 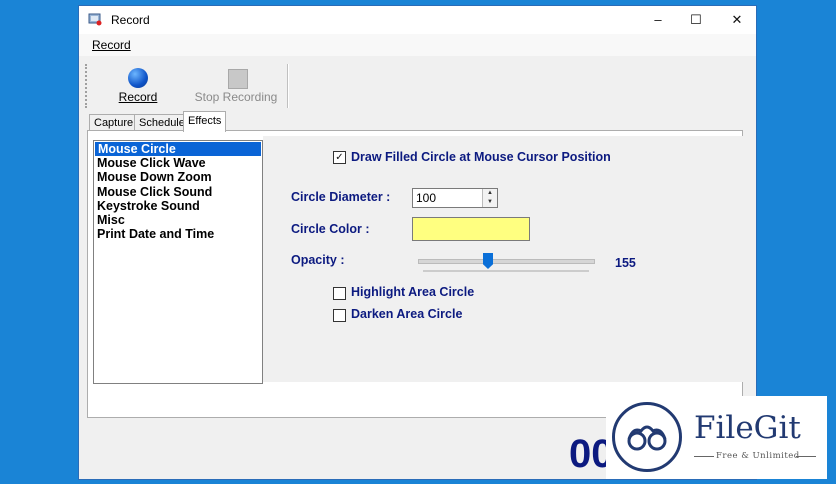 What do you see at coordinates (288, 86) in the screenshot?
I see `toolbar-separator` at bounding box center [288, 86].